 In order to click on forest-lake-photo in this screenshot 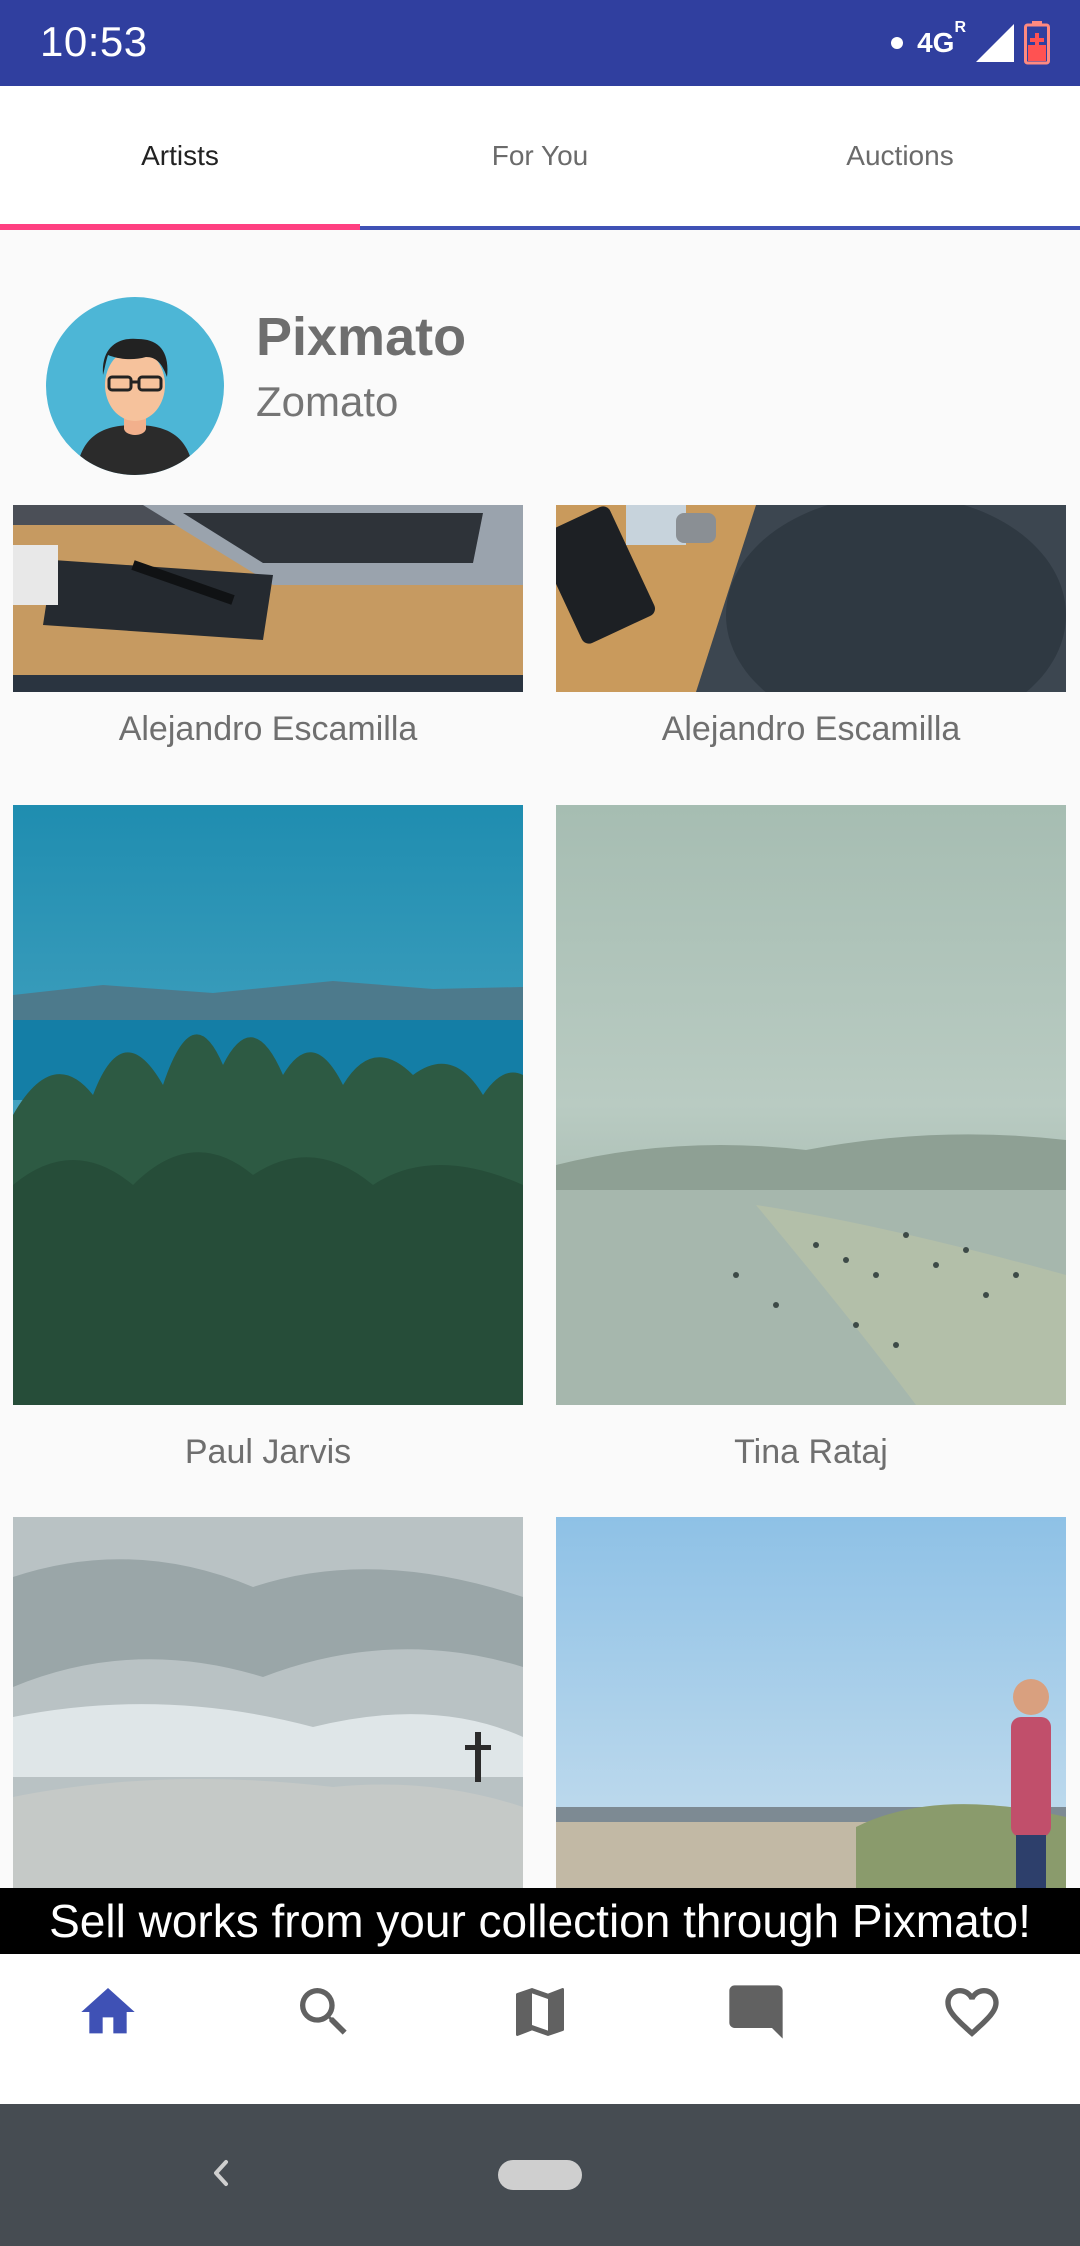, I will do `click(268, 1105)`.